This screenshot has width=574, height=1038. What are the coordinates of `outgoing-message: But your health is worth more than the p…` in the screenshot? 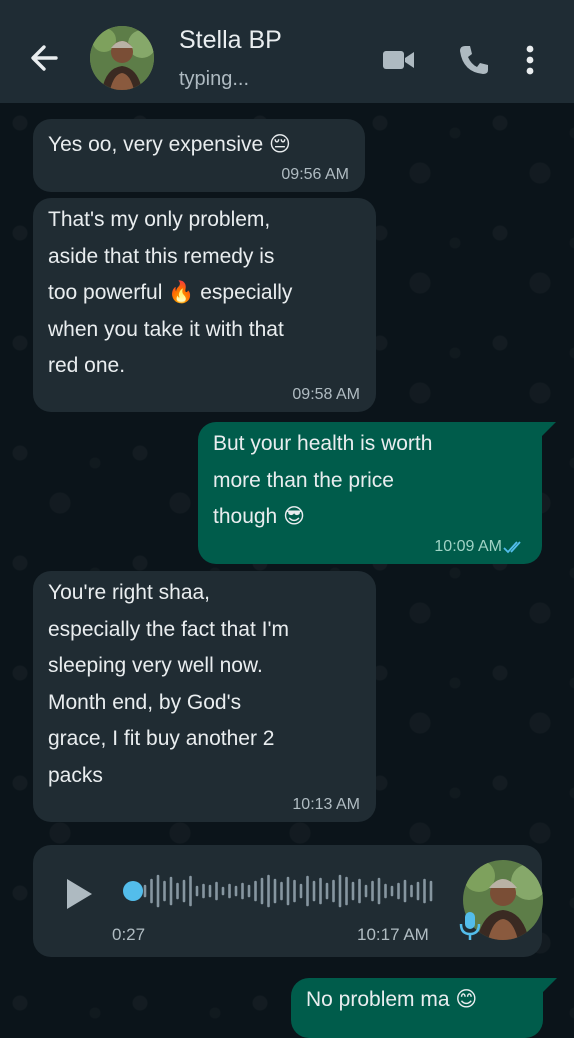 It's located at (377, 493).